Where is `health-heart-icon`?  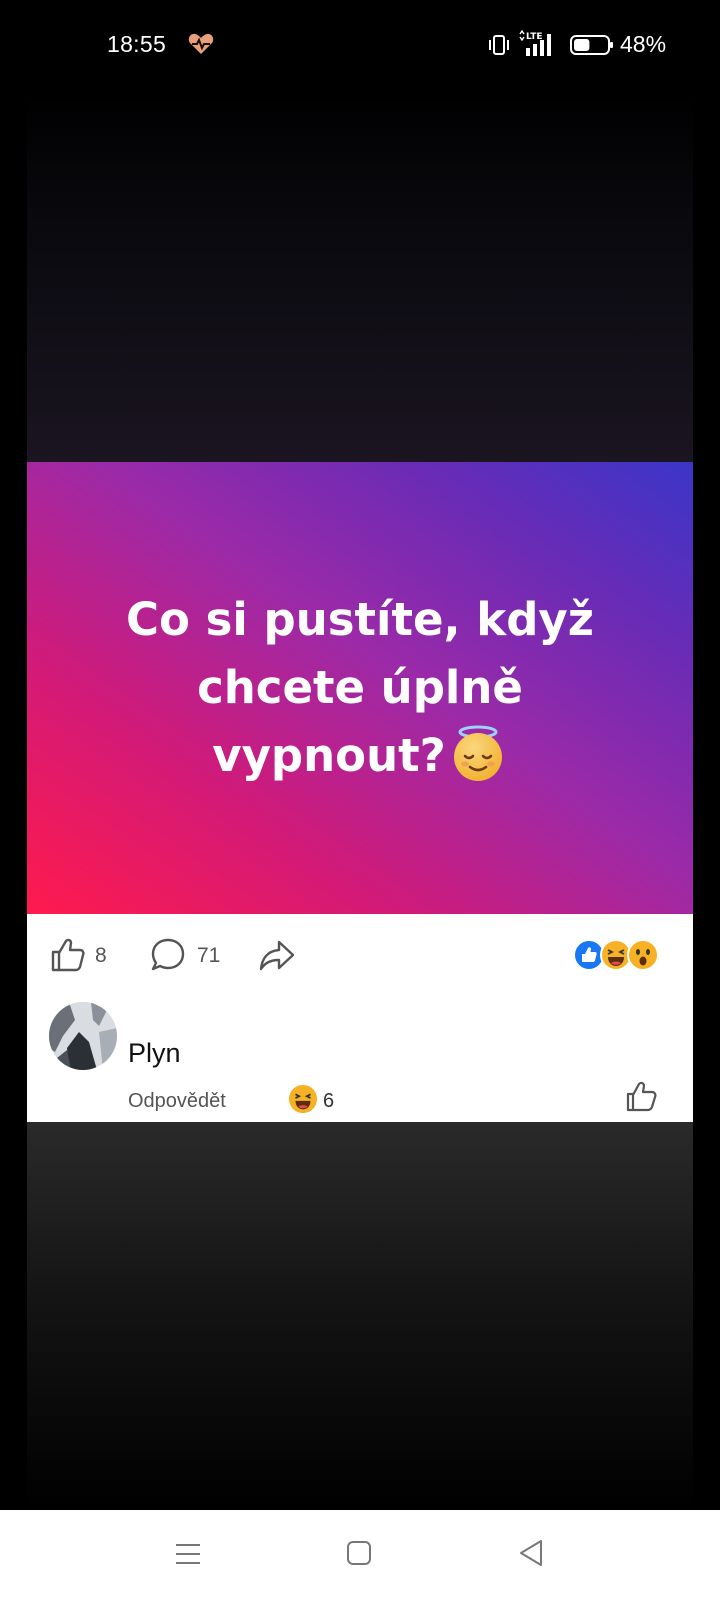
health-heart-icon is located at coordinates (201, 43).